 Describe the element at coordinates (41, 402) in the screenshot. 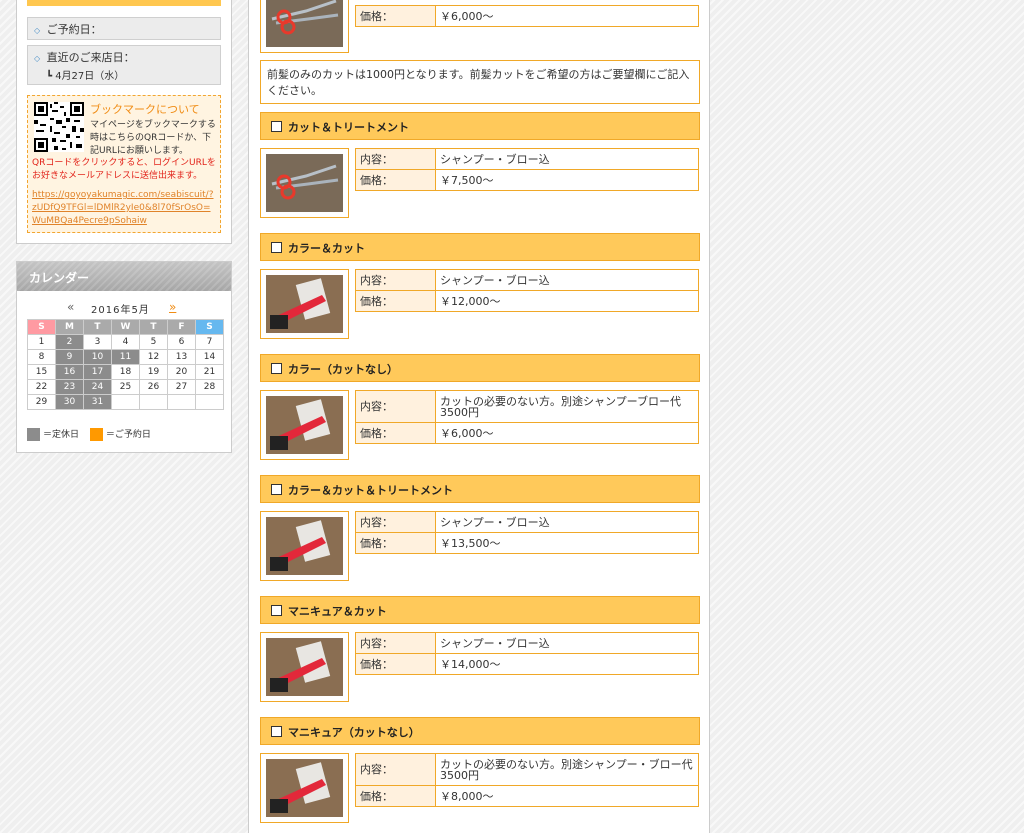

I see `calendar-day-cell: 29` at that location.